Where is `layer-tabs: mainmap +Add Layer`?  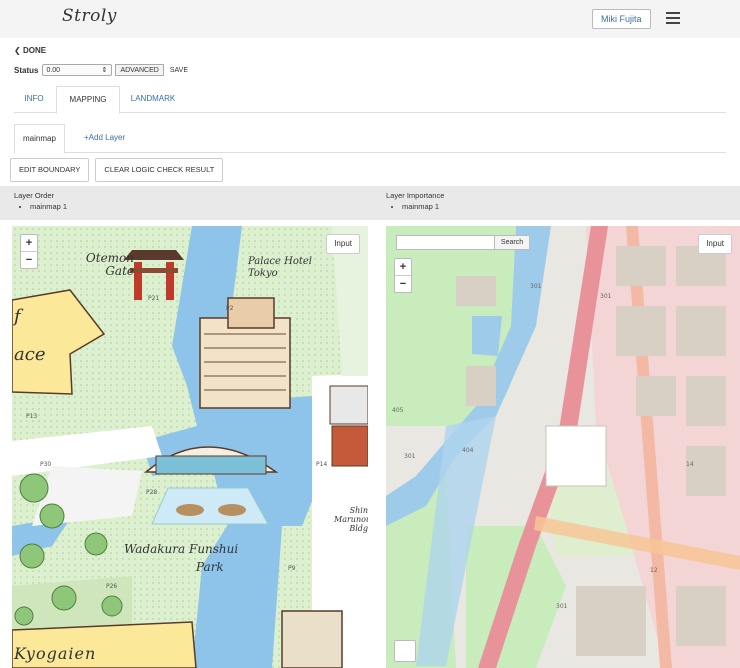 layer-tabs: mainmap +Add Layer is located at coordinates (370, 139).